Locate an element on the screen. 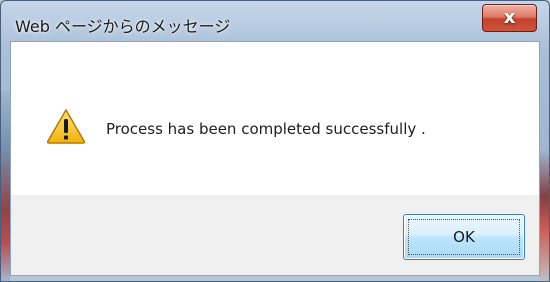  dialog-title: Web ページからのメッセージ is located at coordinates (123, 26).